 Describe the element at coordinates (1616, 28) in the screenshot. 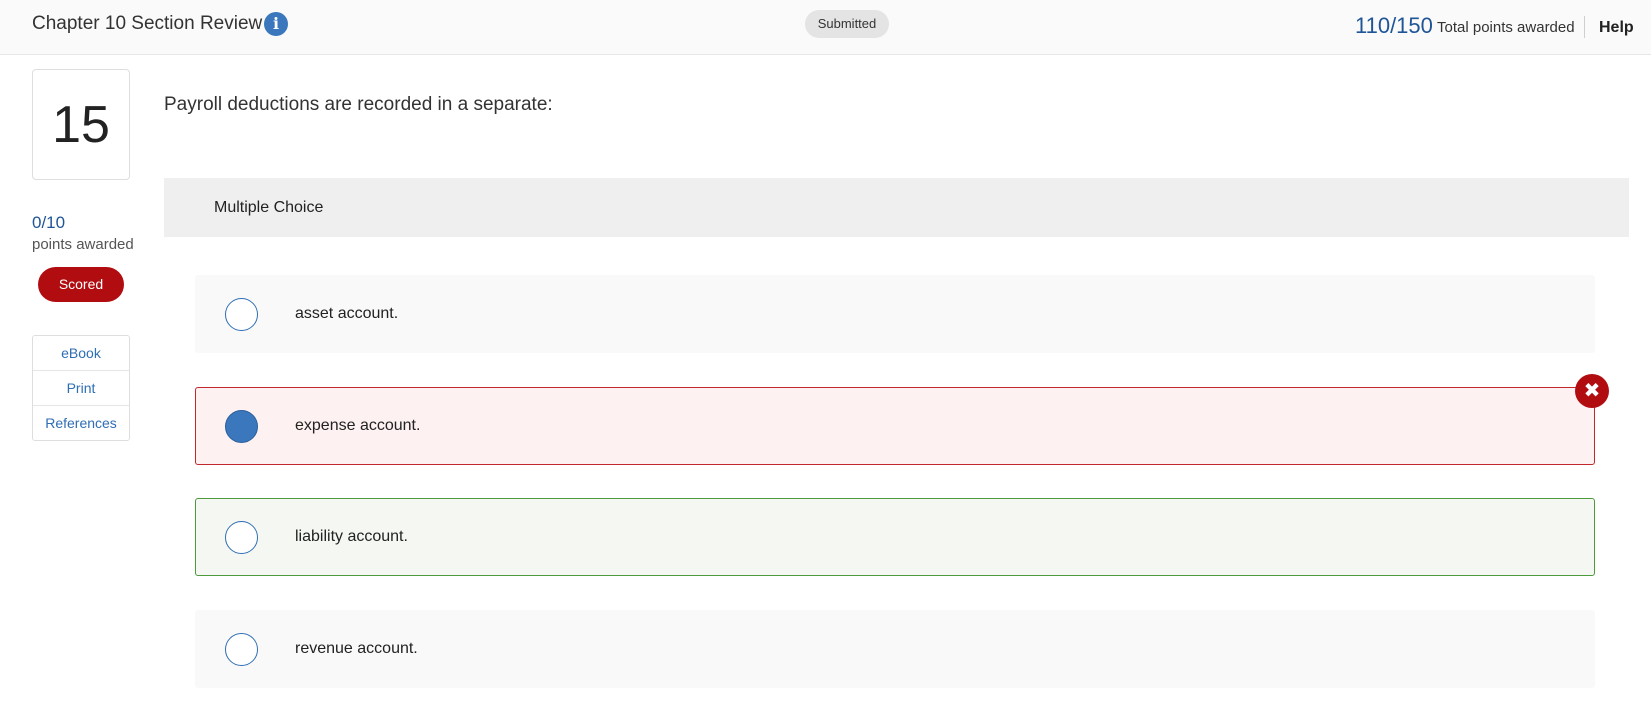

I see `help-button: Help` at that location.